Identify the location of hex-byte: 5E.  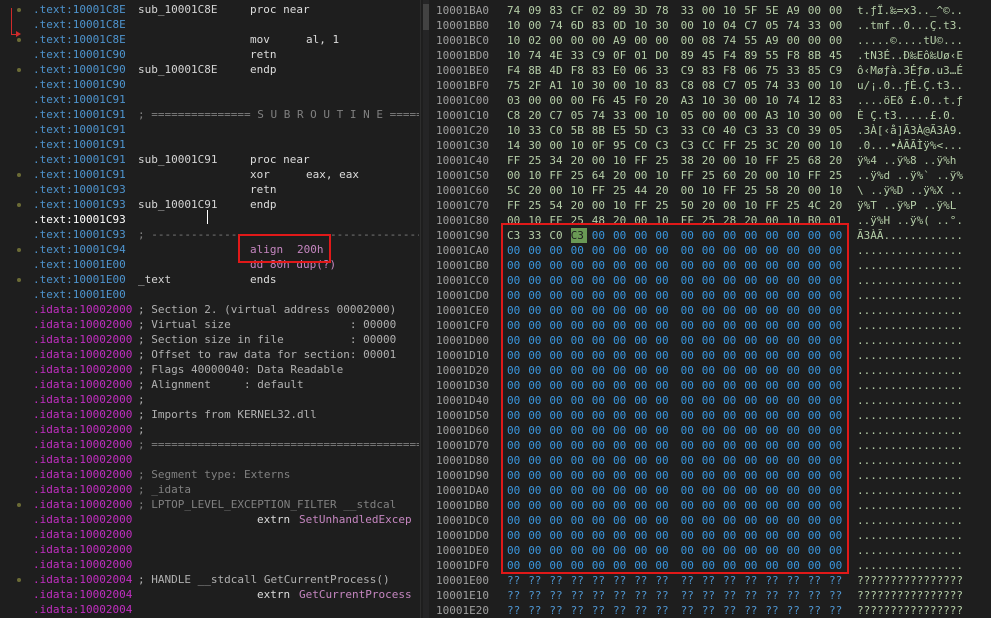
(773, 10).